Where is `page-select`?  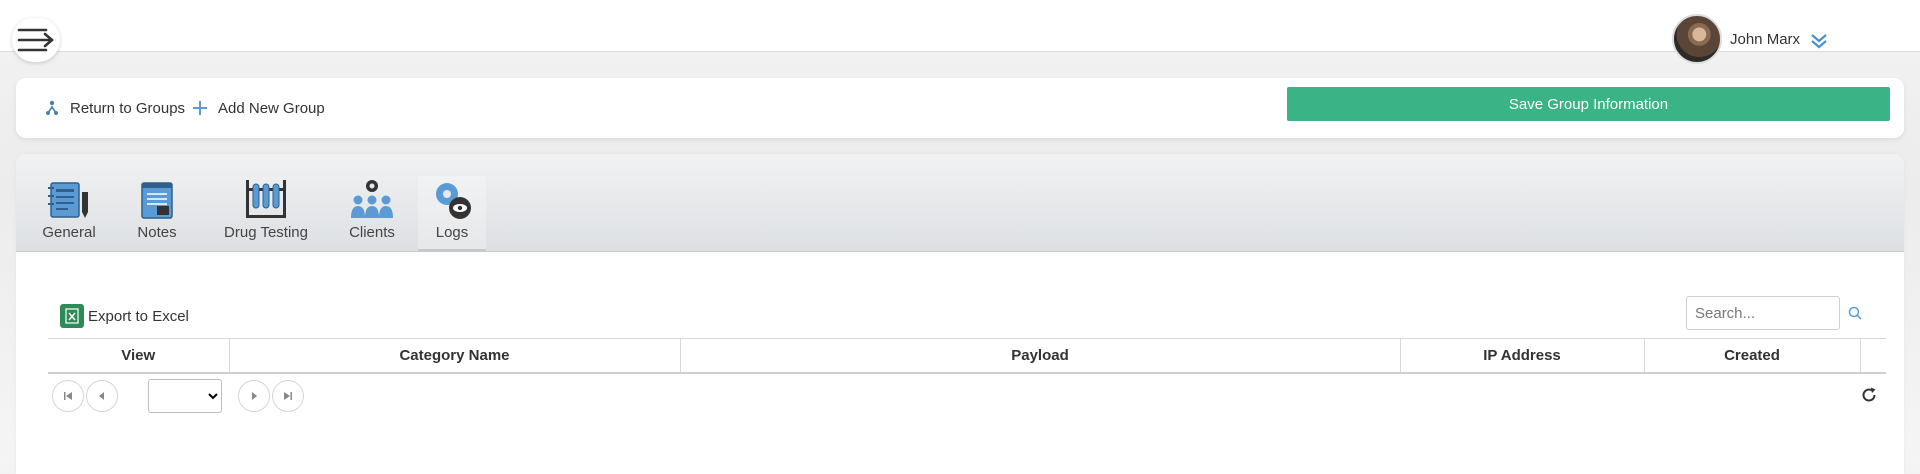 page-select is located at coordinates (185, 396).